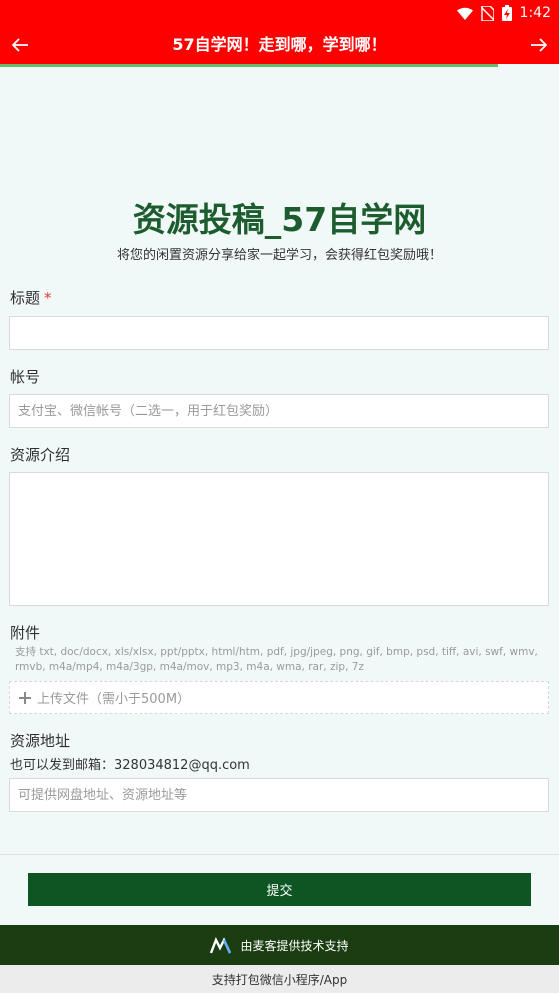  I want to click on account-label: 帐号, so click(25, 377).